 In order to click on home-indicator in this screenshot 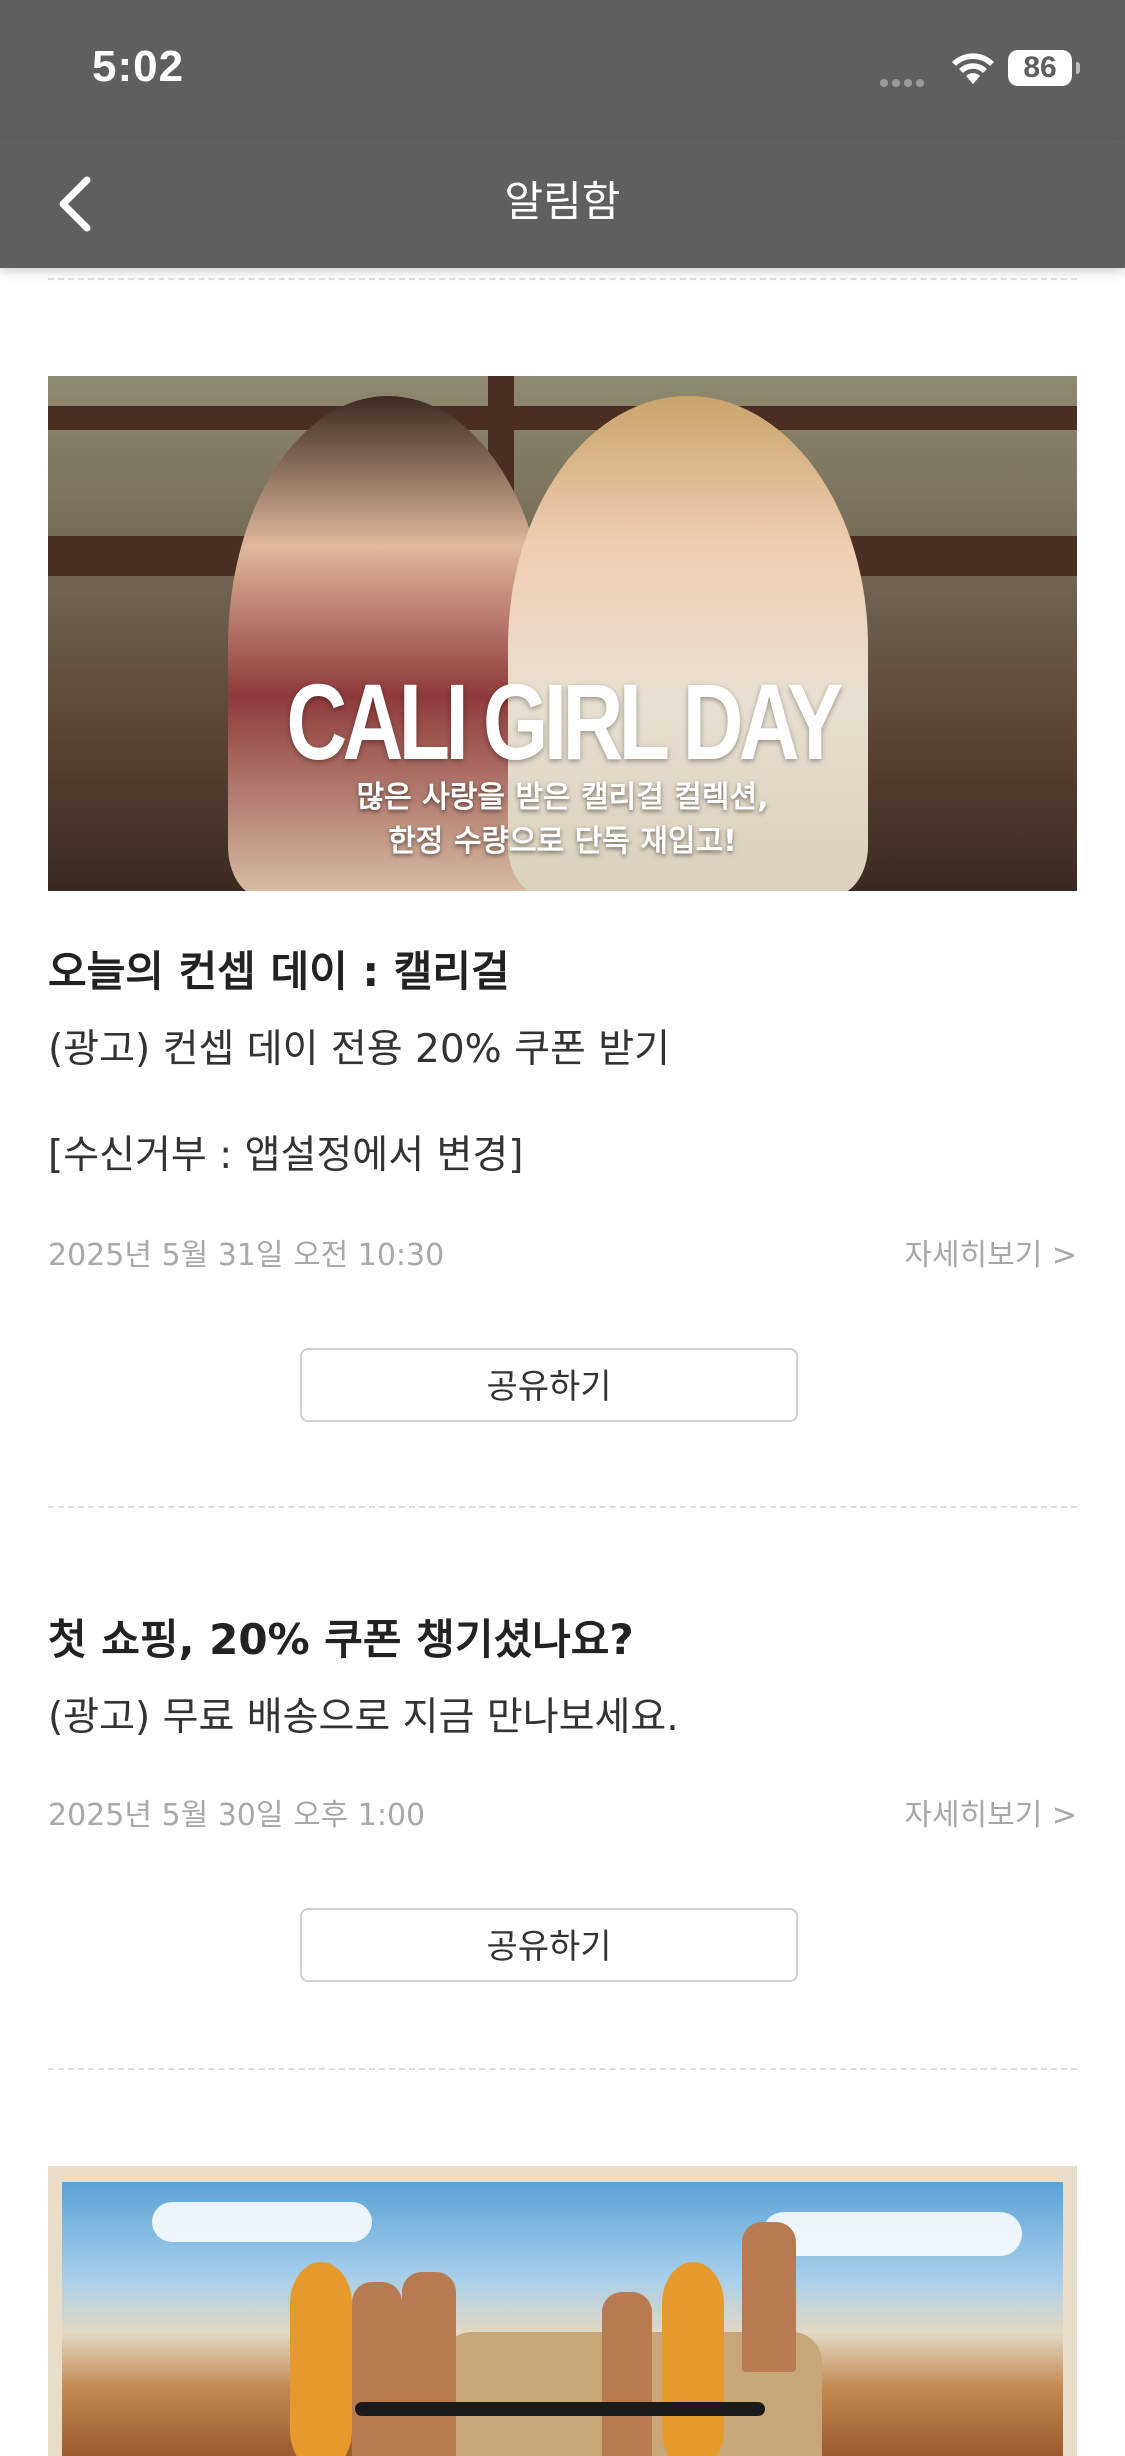, I will do `click(560, 2409)`.